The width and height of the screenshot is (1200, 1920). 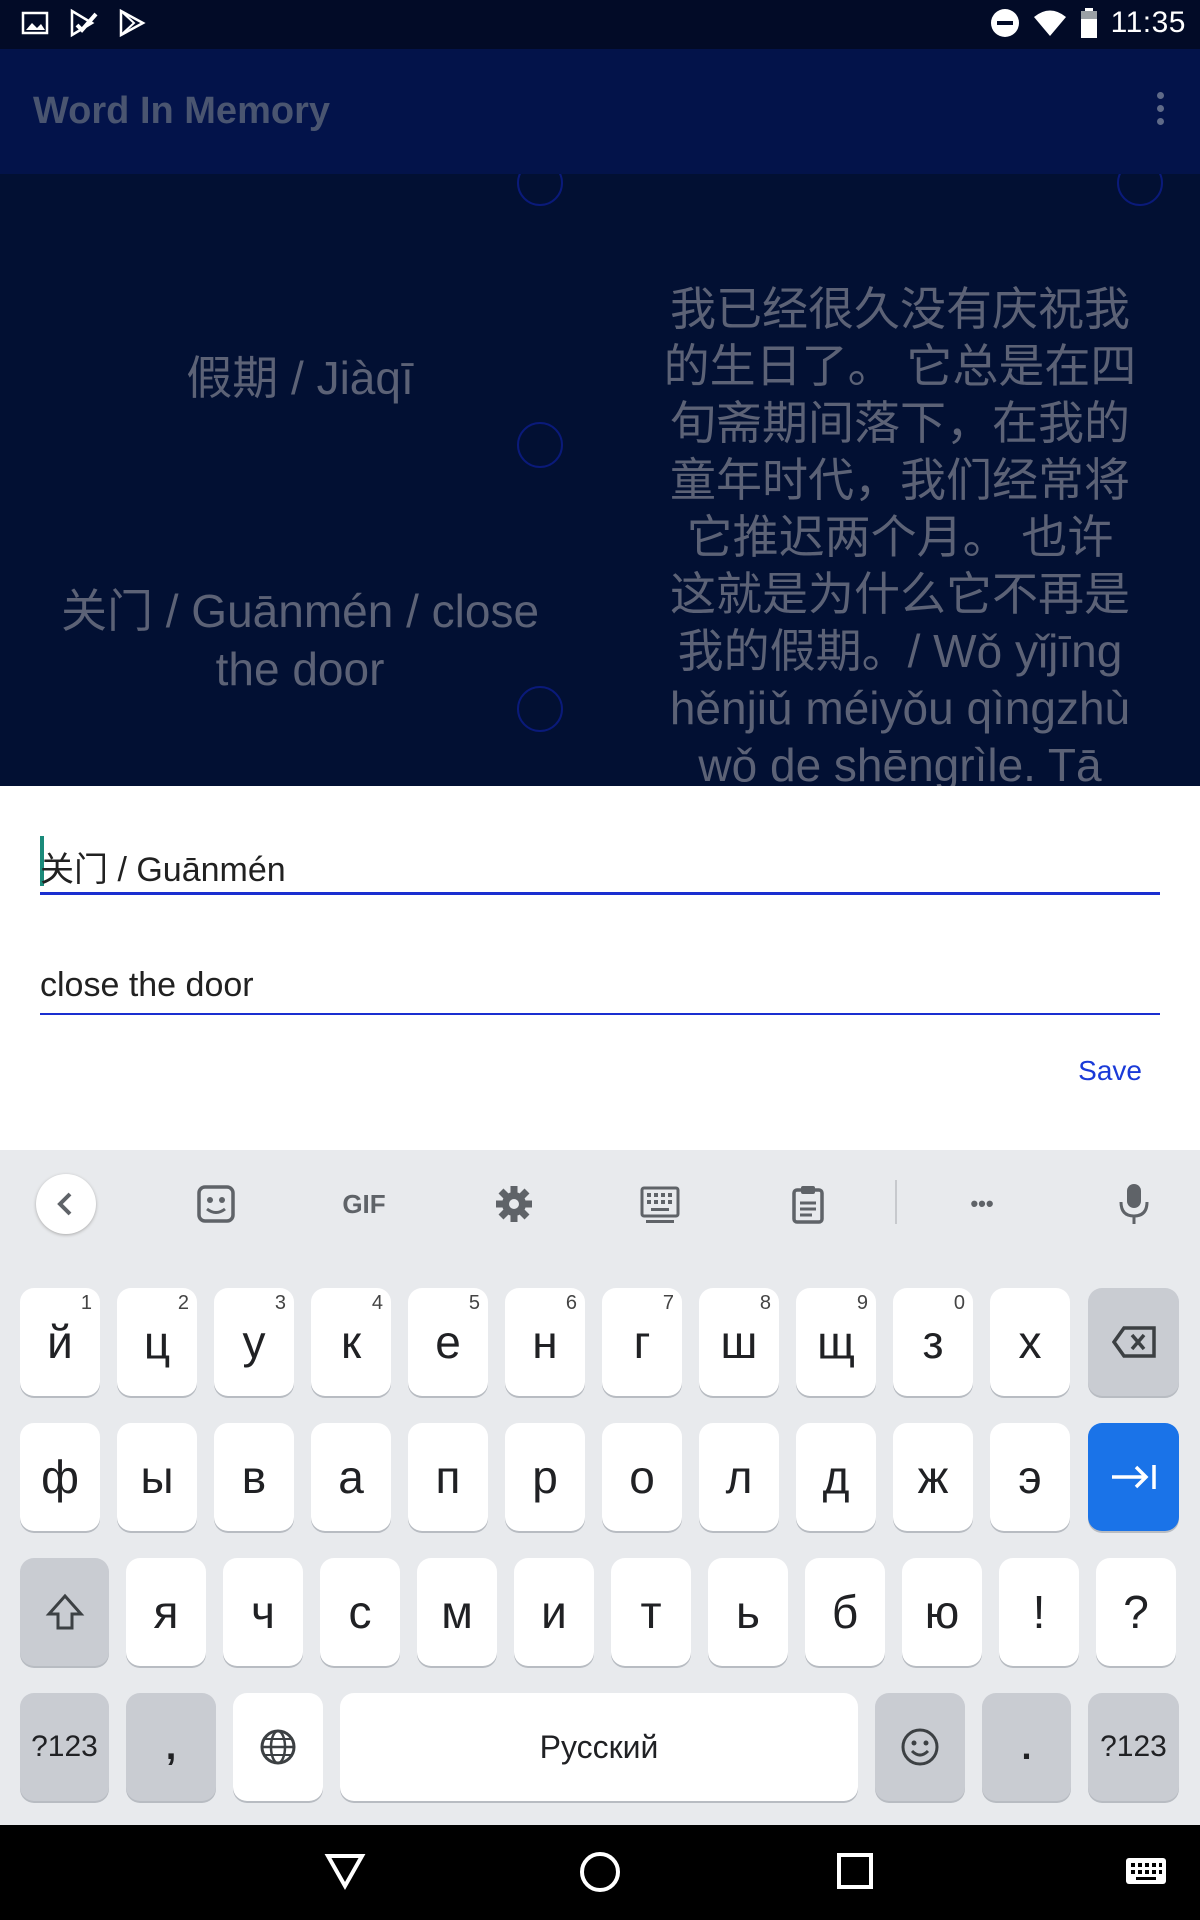 What do you see at coordinates (600, 893) in the screenshot?
I see `word-field-underline` at bounding box center [600, 893].